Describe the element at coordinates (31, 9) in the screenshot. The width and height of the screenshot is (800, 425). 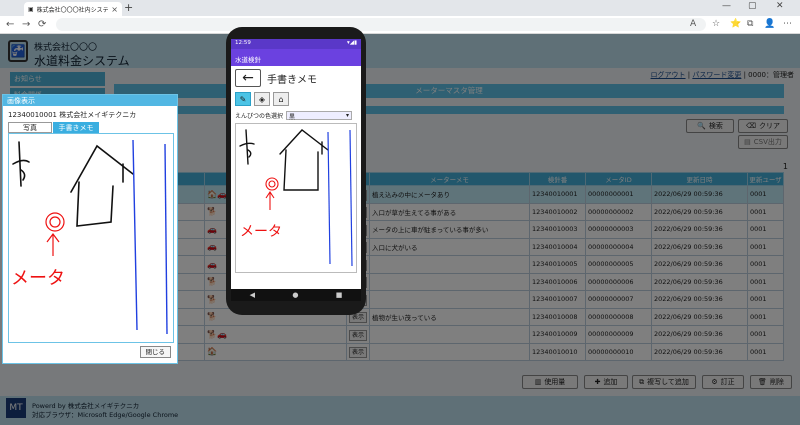
I see `site-favicon-icon: ▣` at that location.